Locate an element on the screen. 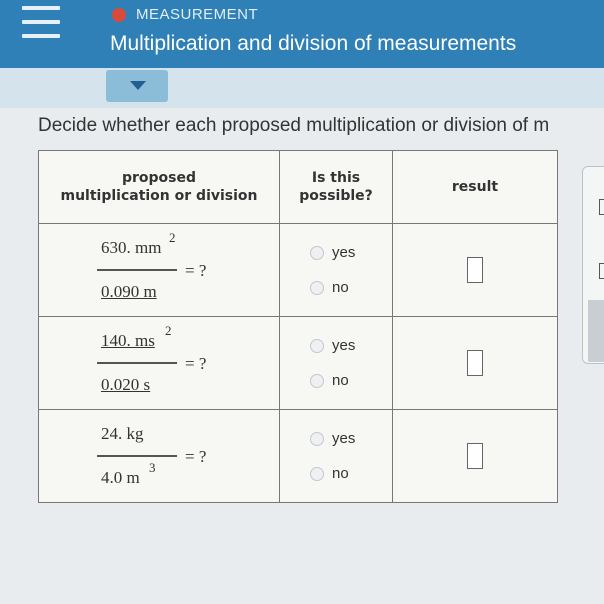 The height and width of the screenshot is (604, 604). topic-status-dot is located at coordinates (119, 14).